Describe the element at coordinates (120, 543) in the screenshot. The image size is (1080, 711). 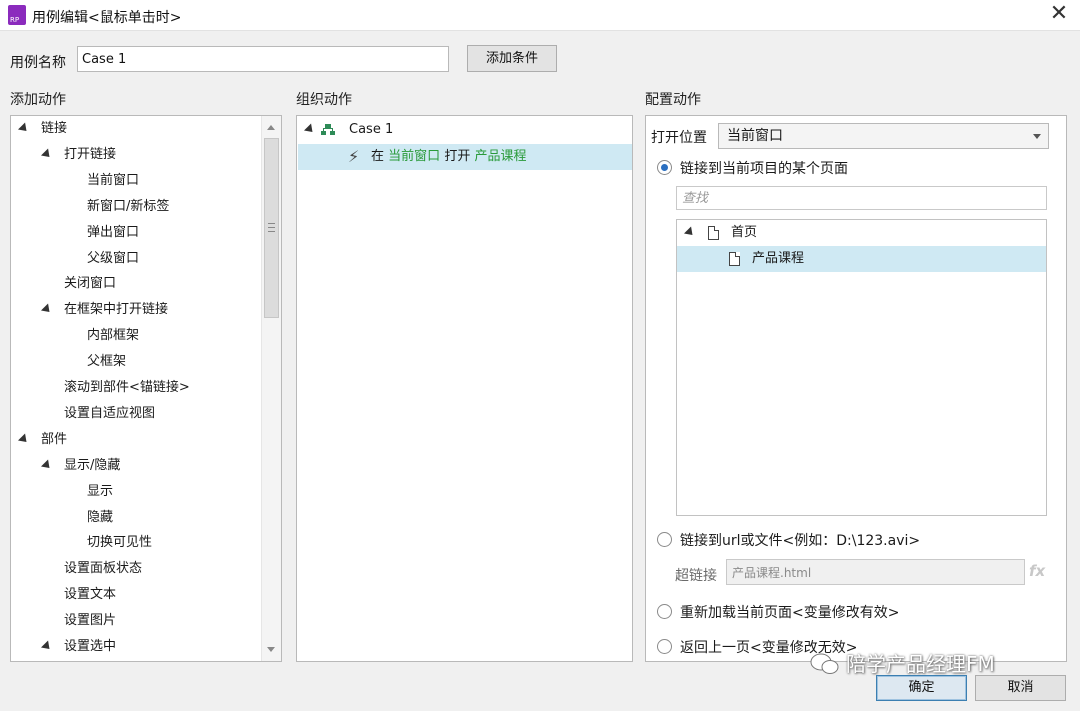
I see `action-tree-label: 切换可见性` at that location.